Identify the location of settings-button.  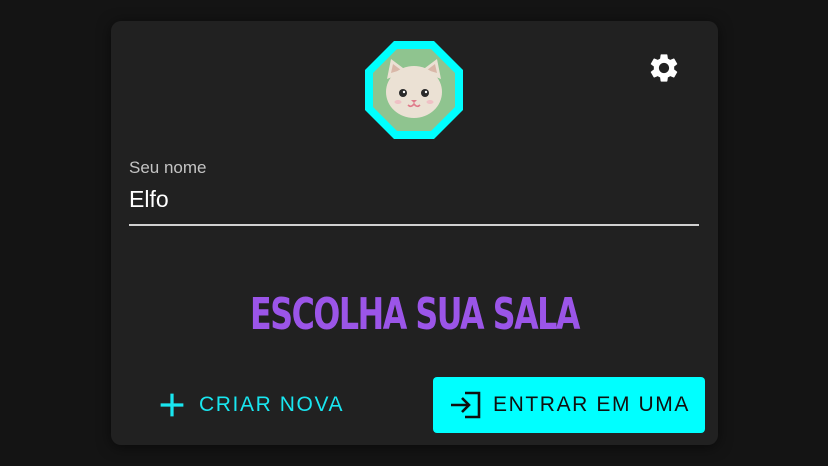
(664, 68).